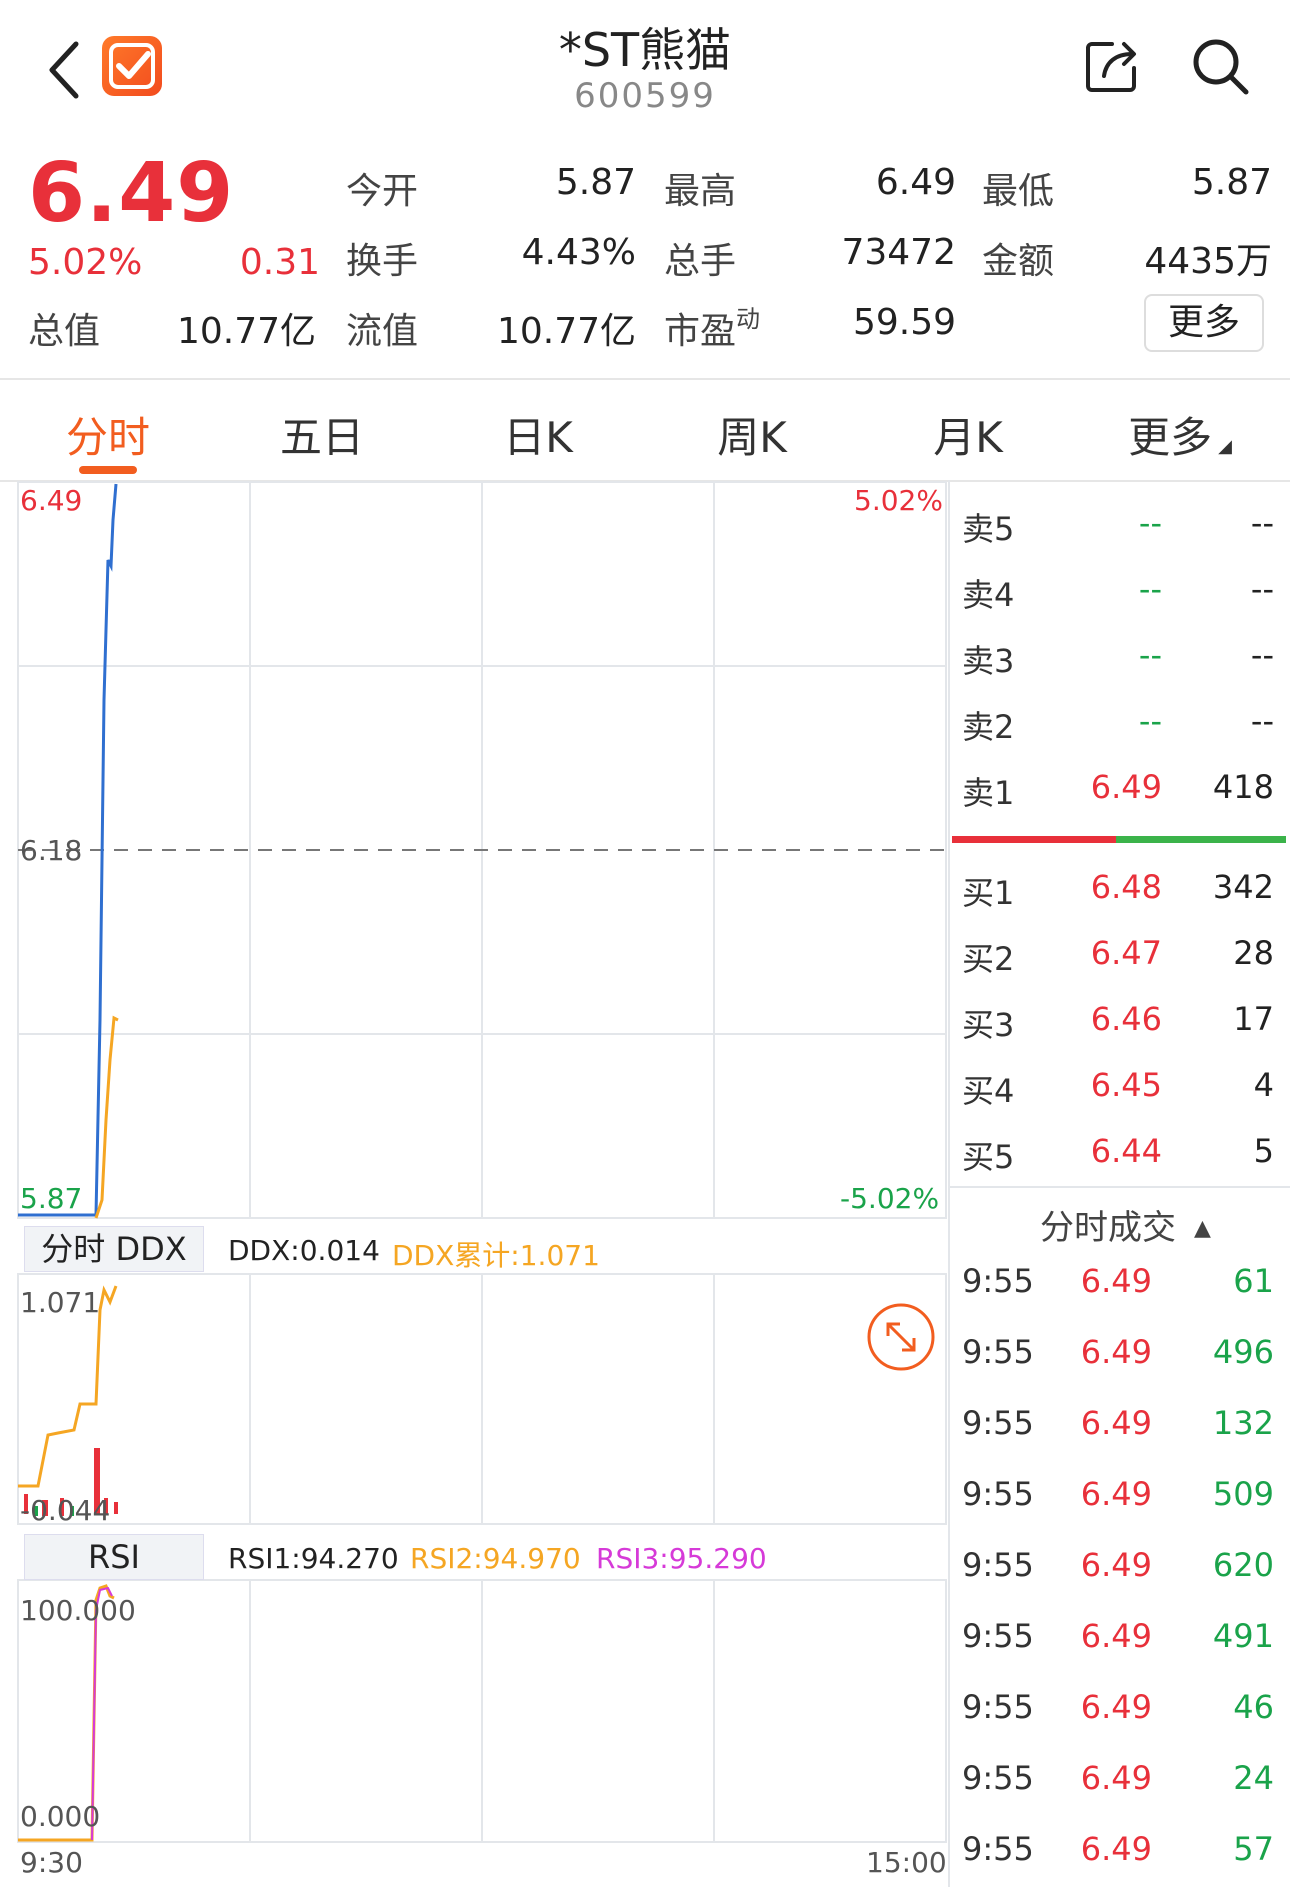  I want to click on chevron-left-icon, so click(64, 70).